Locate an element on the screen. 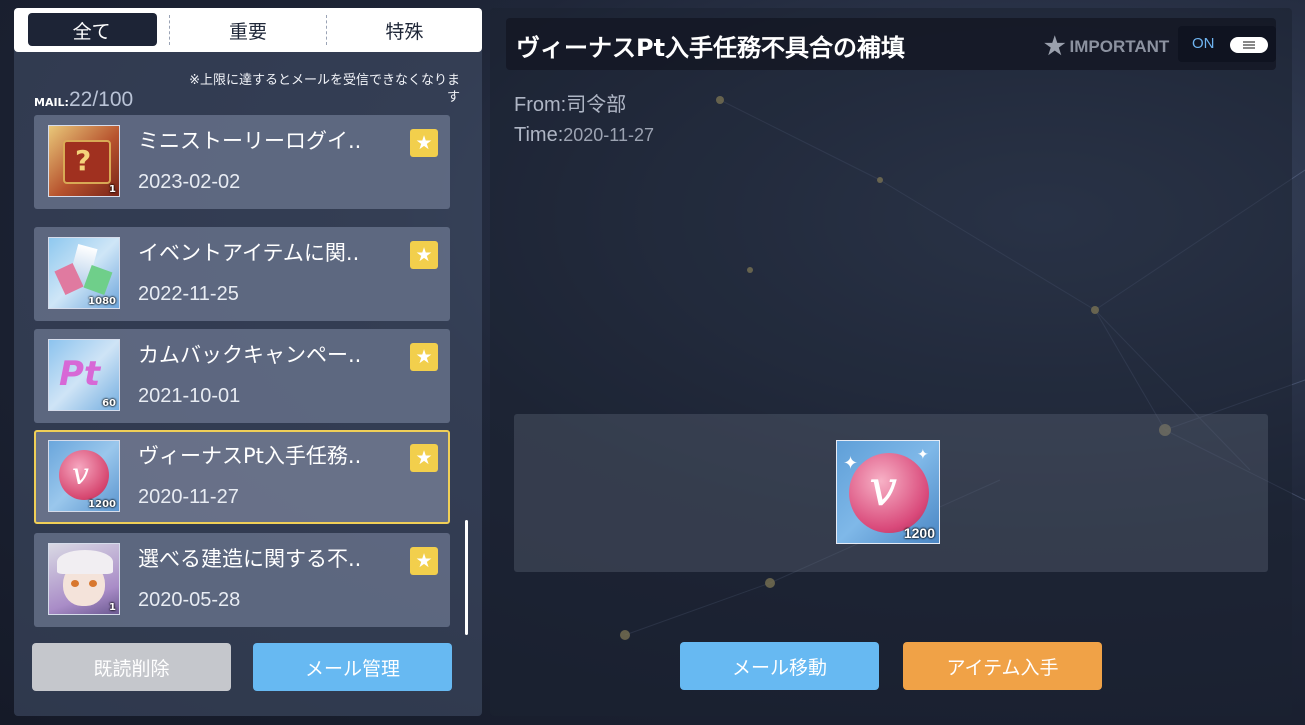  mail-item: 1 選べる建造に関する不.. 2020-05-28 ★ is located at coordinates (242, 580).